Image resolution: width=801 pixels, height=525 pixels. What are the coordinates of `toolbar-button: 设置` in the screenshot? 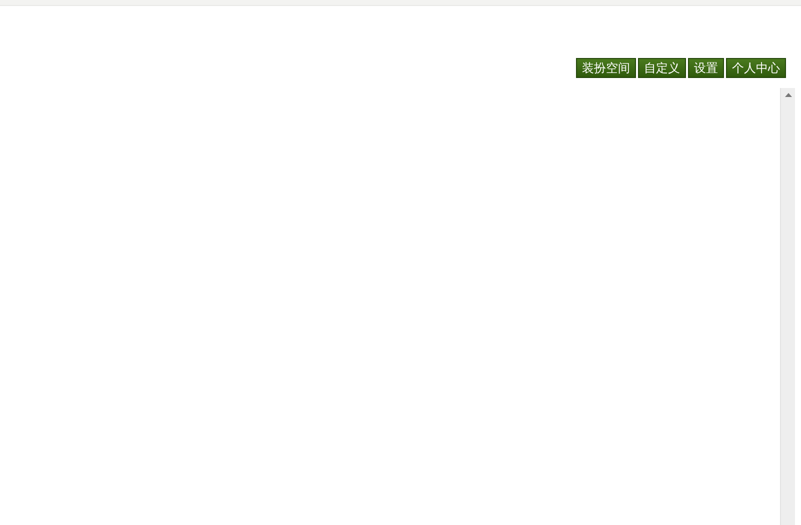 It's located at (706, 68).